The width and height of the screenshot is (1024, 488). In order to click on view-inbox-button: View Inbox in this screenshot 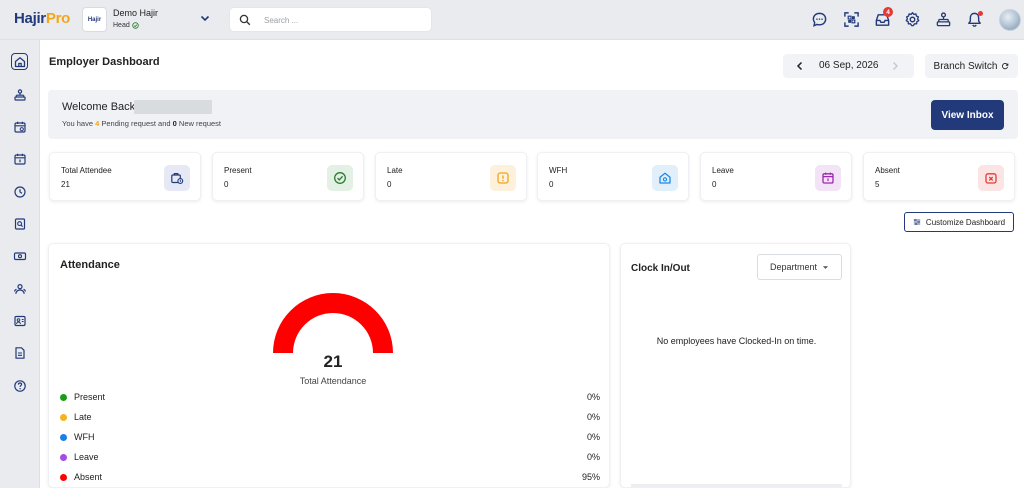, I will do `click(967, 115)`.